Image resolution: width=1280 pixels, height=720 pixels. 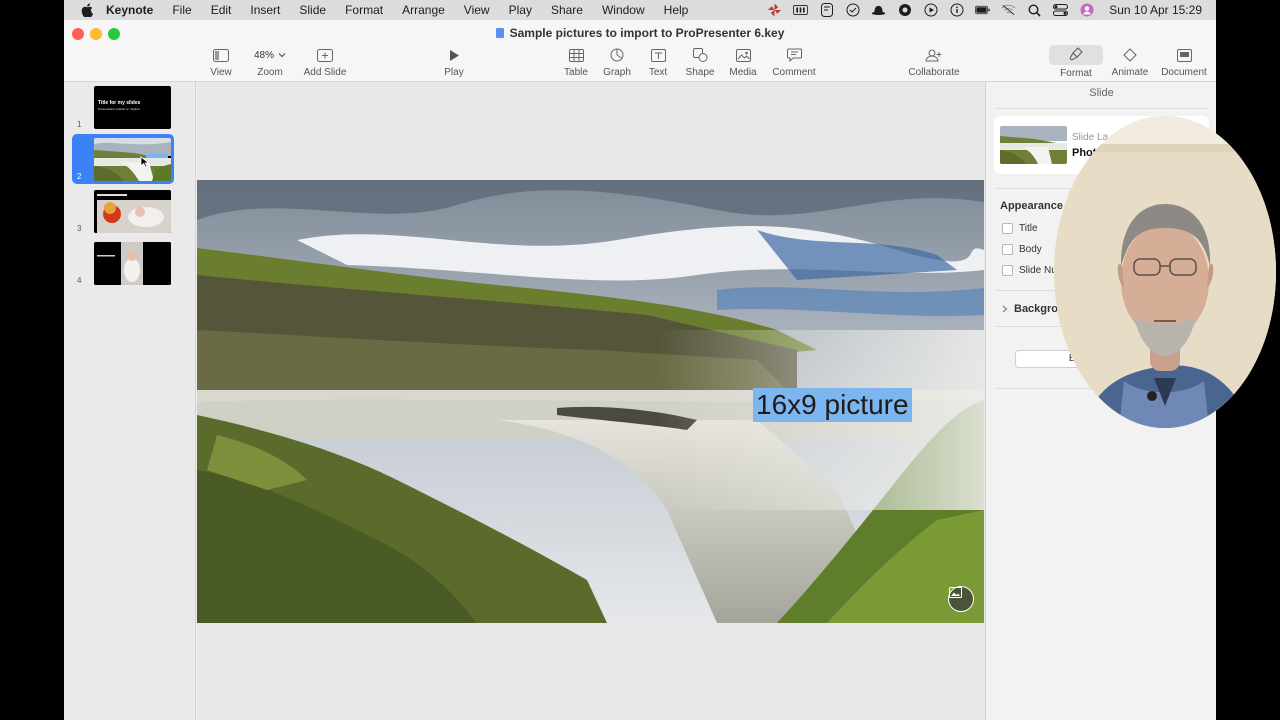 I want to click on status-menu-area: Sun 10 Apr 15:29, so click(x=984, y=10).